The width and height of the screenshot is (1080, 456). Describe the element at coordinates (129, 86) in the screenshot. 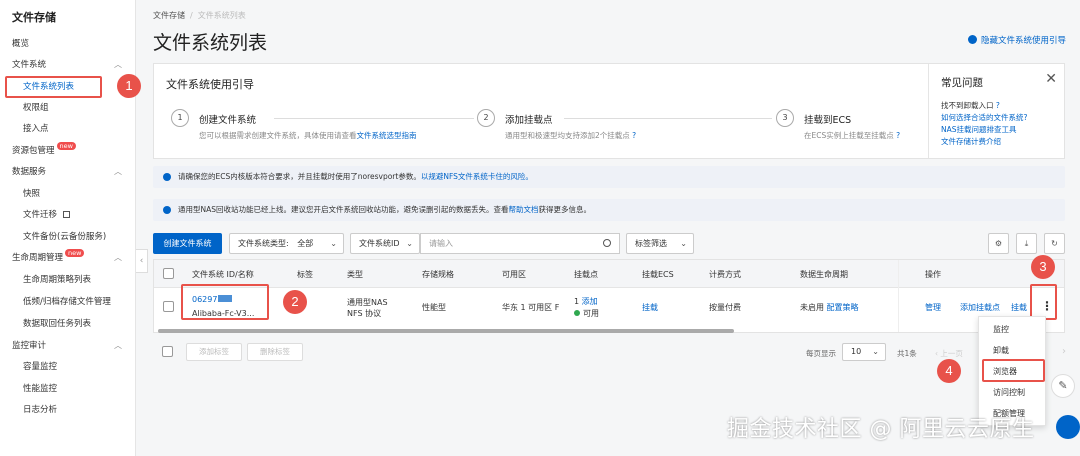

I see `annotation-number-1: 1` at that location.